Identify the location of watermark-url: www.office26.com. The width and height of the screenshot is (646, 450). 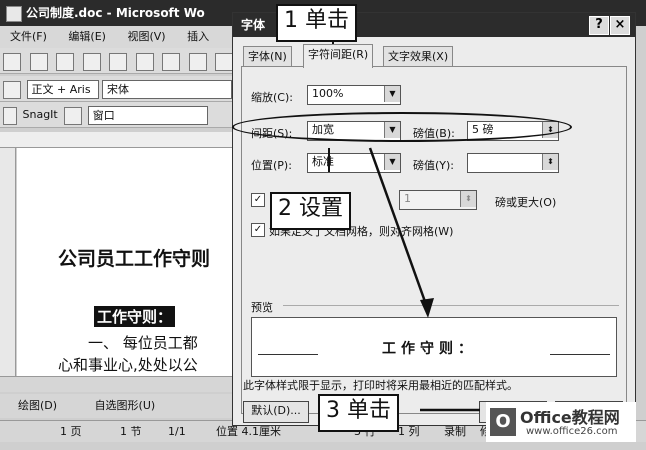
(572, 431).